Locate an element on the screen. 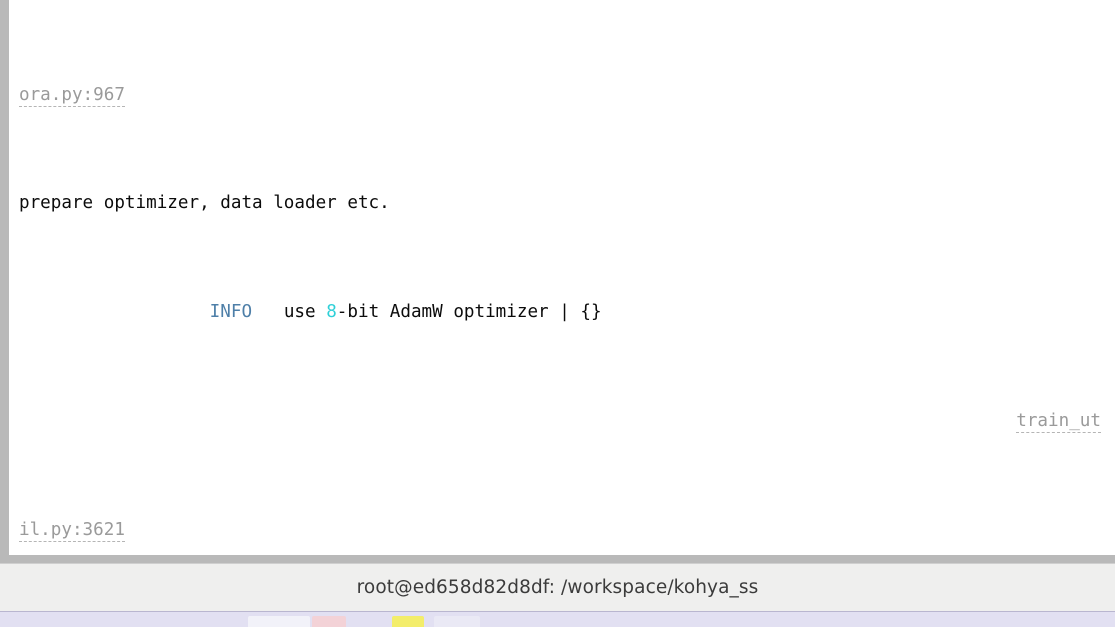 The height and width of the screenshot is (627, 1115). source-reference-ora-py: ora.py:967 is located at coordinates (72, 95).